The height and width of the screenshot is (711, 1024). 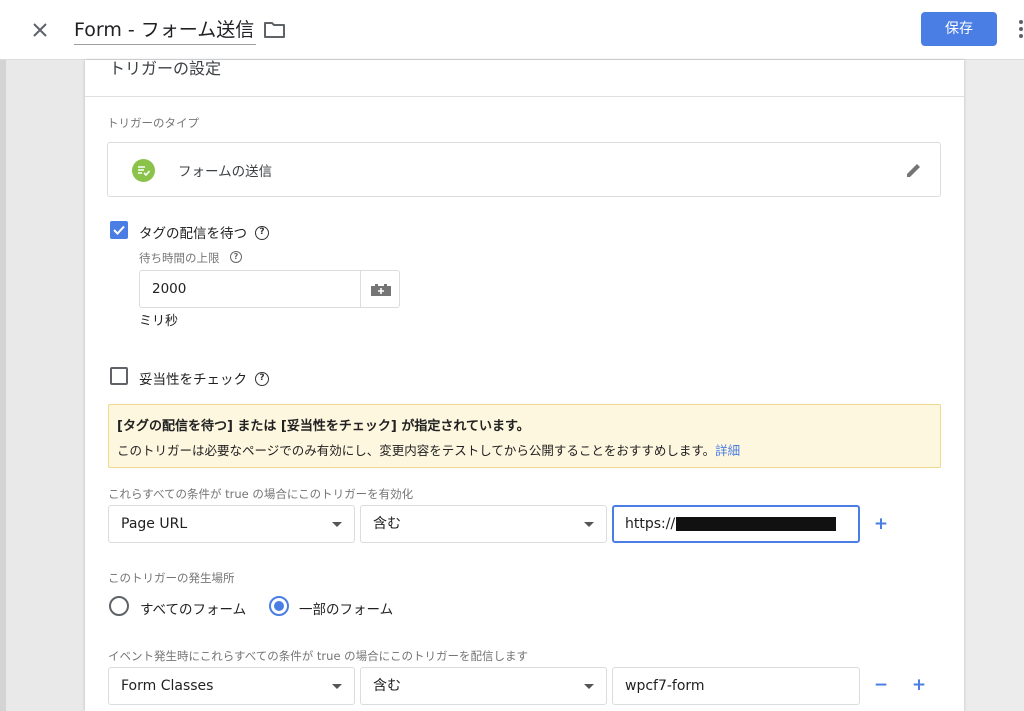 I want to click on close-icon, so click(x=40, y=30).